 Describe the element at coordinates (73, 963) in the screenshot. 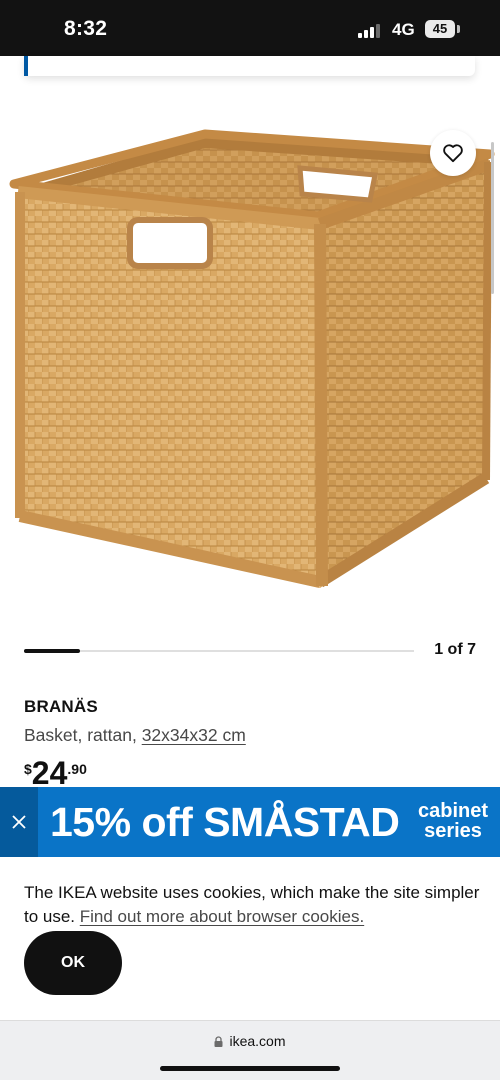

I see `cookie-ok-button: OK` at that location.